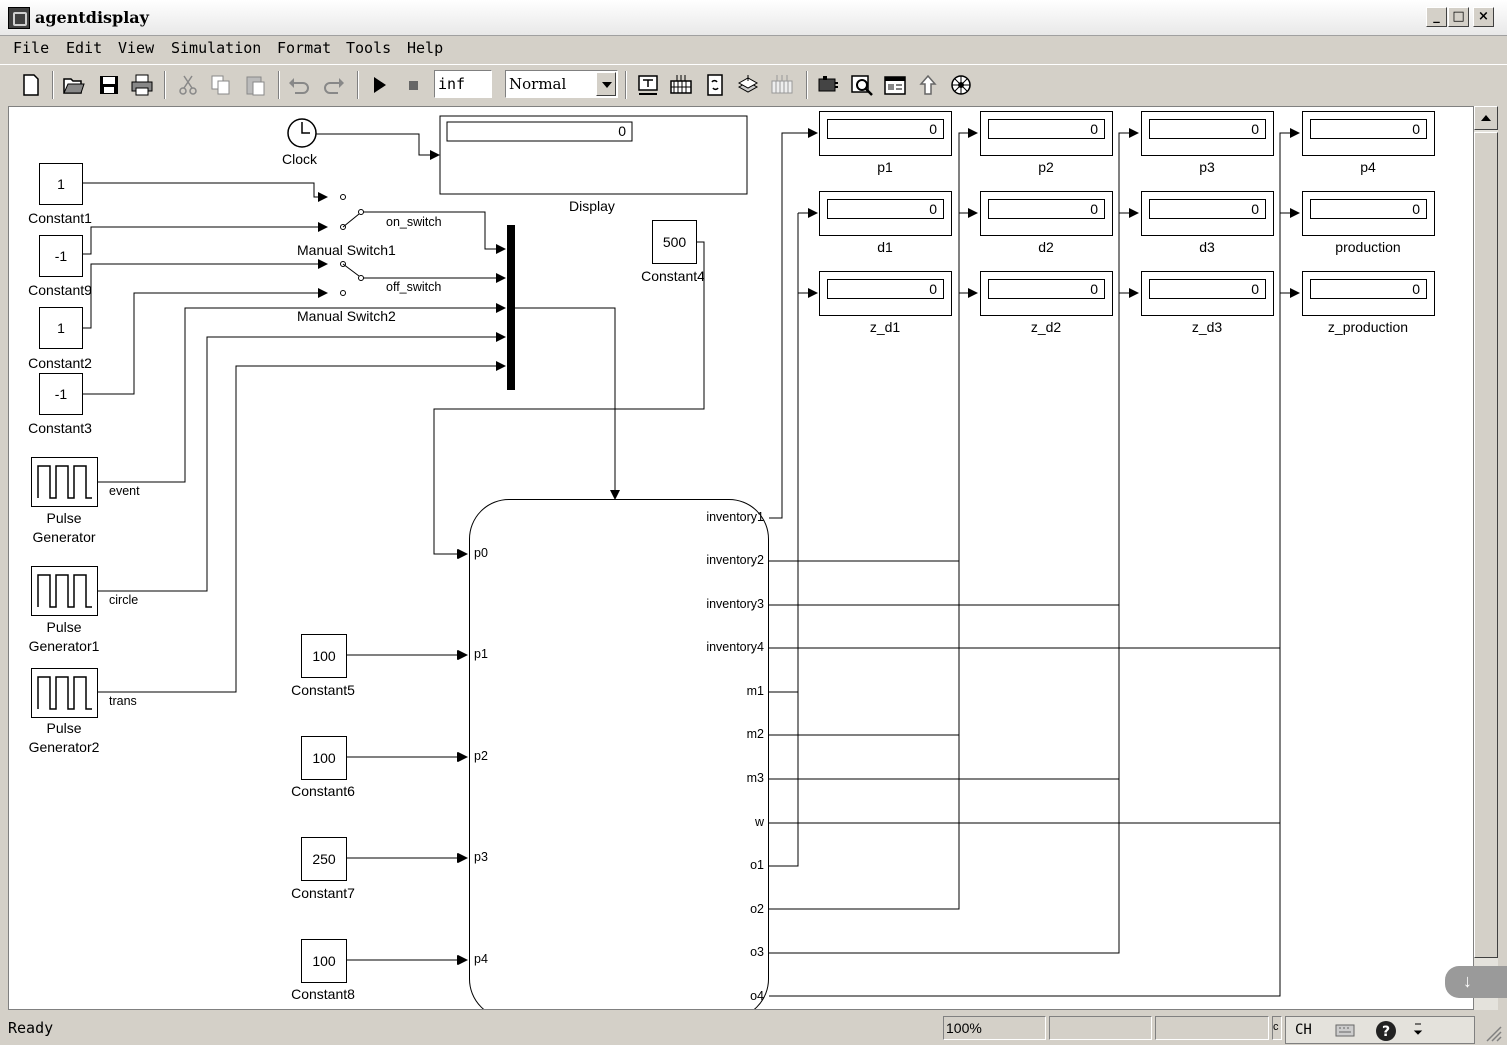 Image resolution: width=1507 pixels, height=1045 pixels. What do you see at coordinates (895, 85) in the screenshot?
I see `port-values-icon` at bounding box center [895, 85].